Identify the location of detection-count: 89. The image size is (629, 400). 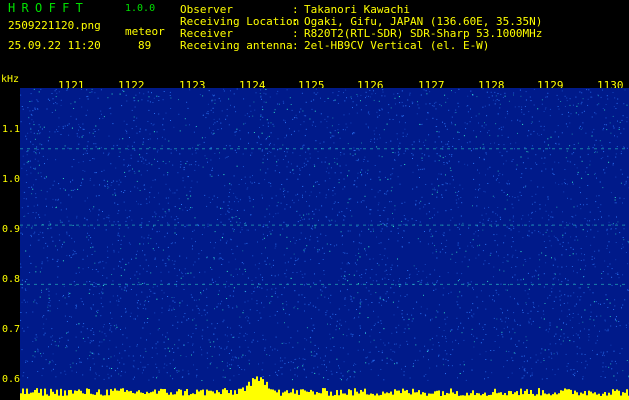
(145, 45).